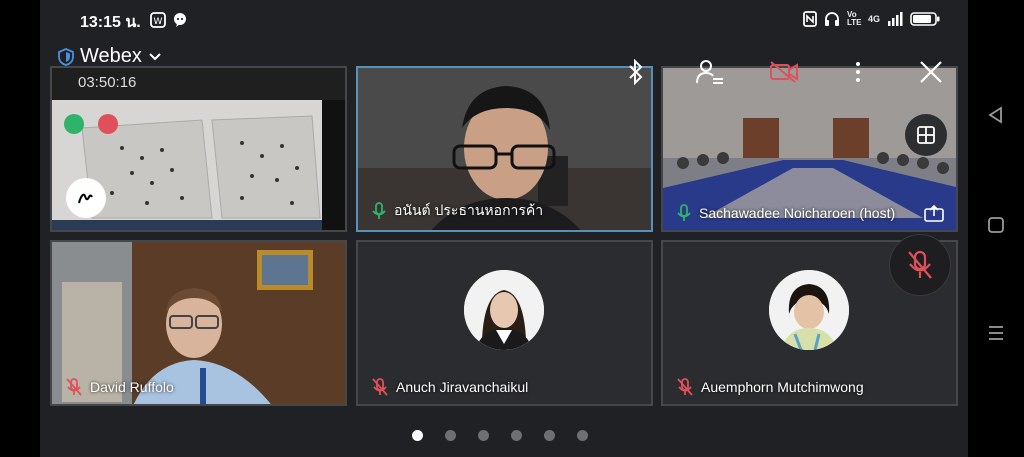 Image resolution: width=1024 pixels, height=457 pixels. I want to click on system-navigation-bar, so click(996, 228).